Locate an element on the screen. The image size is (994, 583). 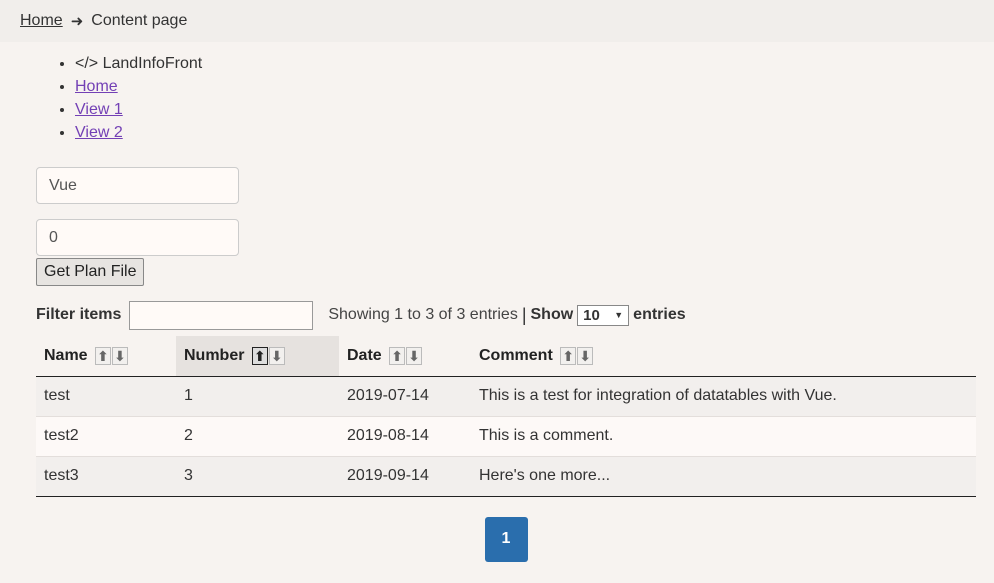
cell-number: 2 is located at coordinates (257, 435).